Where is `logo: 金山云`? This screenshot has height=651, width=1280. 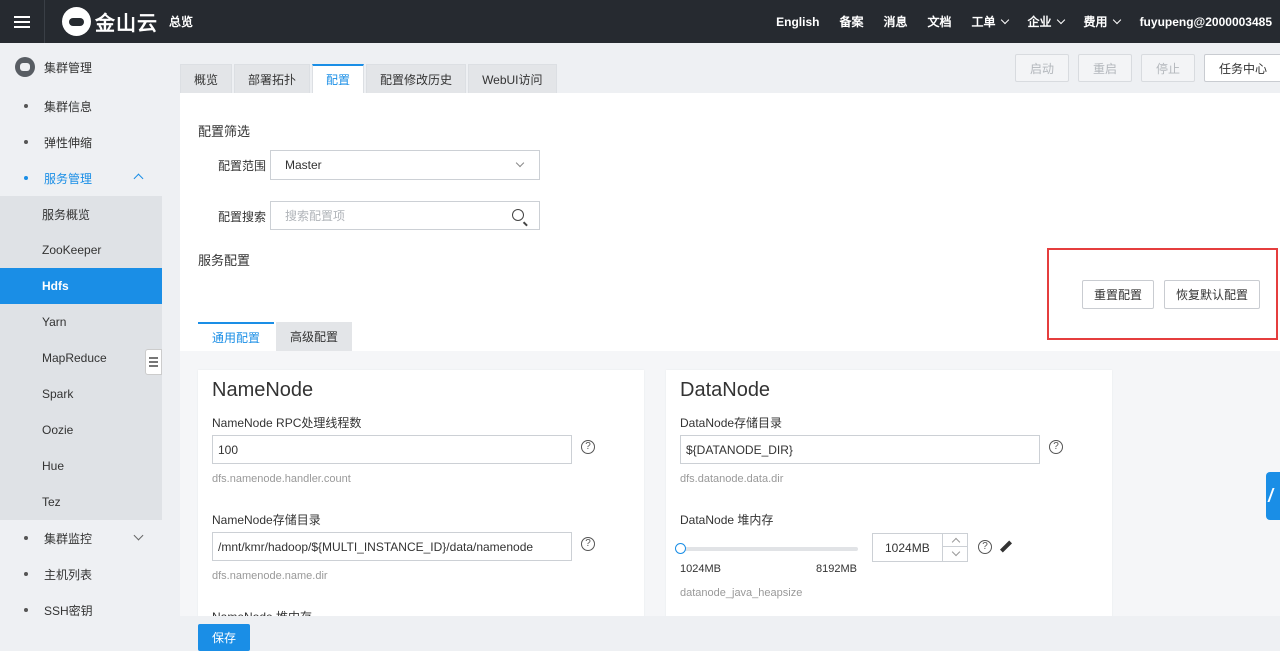
logo: 金山云 is located at coordinates (110, 21).